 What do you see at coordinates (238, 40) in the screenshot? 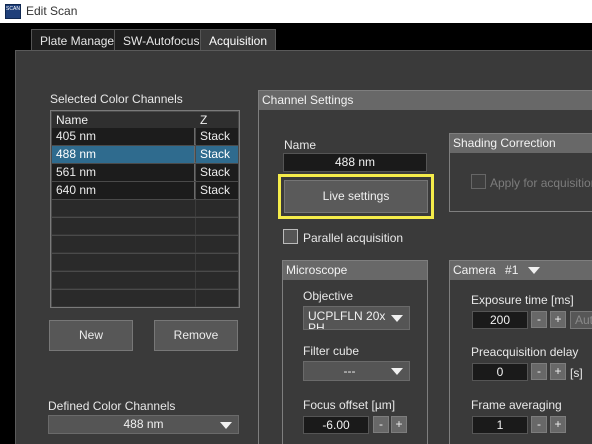
I see `tab-acquisition: Acquisition` at bounding box center [238, 40].